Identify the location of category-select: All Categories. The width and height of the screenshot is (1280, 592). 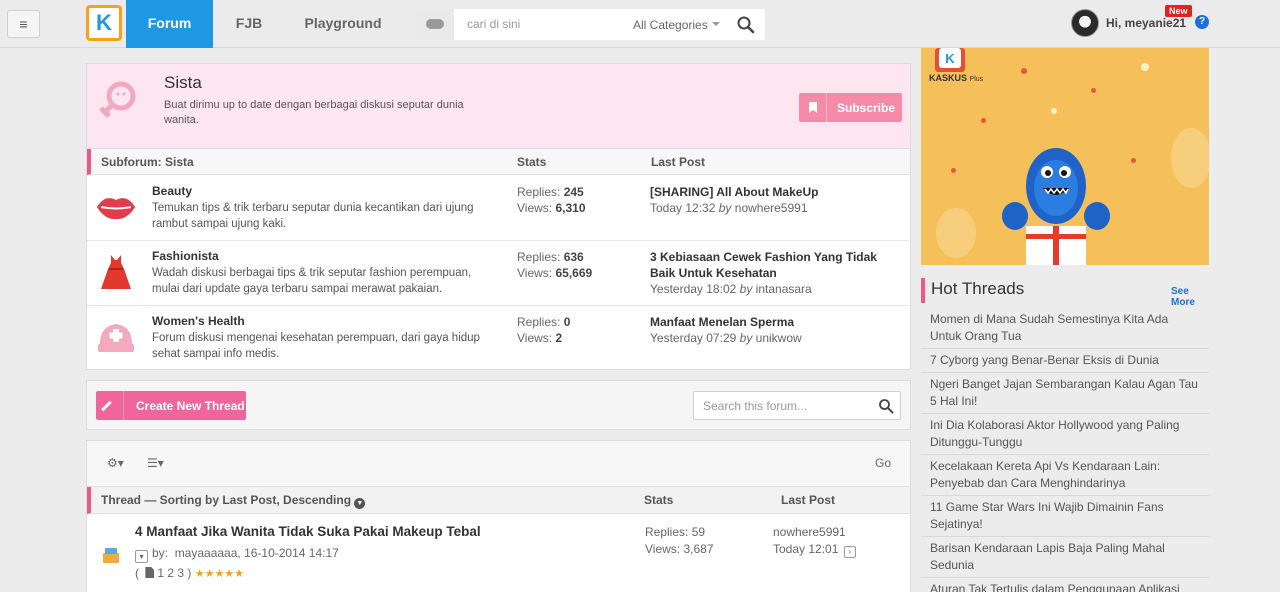
(670, 25).